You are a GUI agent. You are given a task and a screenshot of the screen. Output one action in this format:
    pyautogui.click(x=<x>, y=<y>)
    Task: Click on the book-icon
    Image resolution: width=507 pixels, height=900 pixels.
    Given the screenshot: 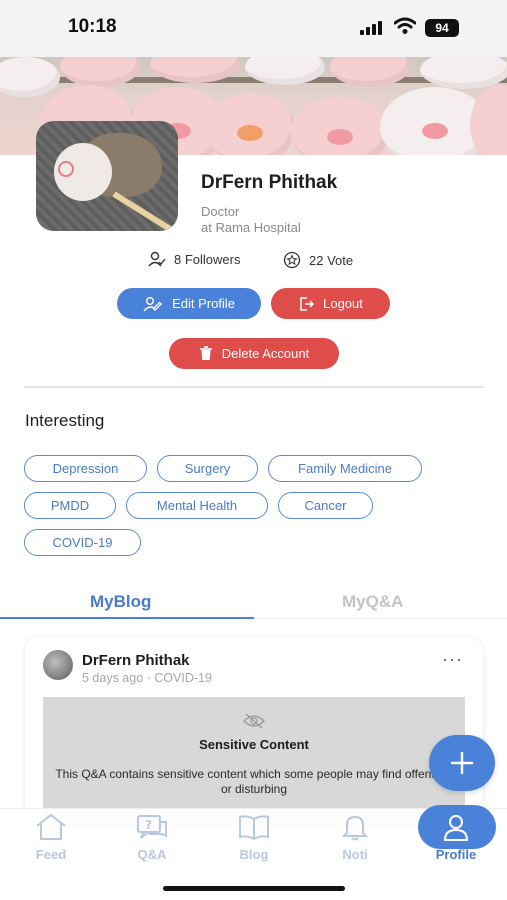 What is the action you would take?
    pyautogui.click(x=254, y=828)
    